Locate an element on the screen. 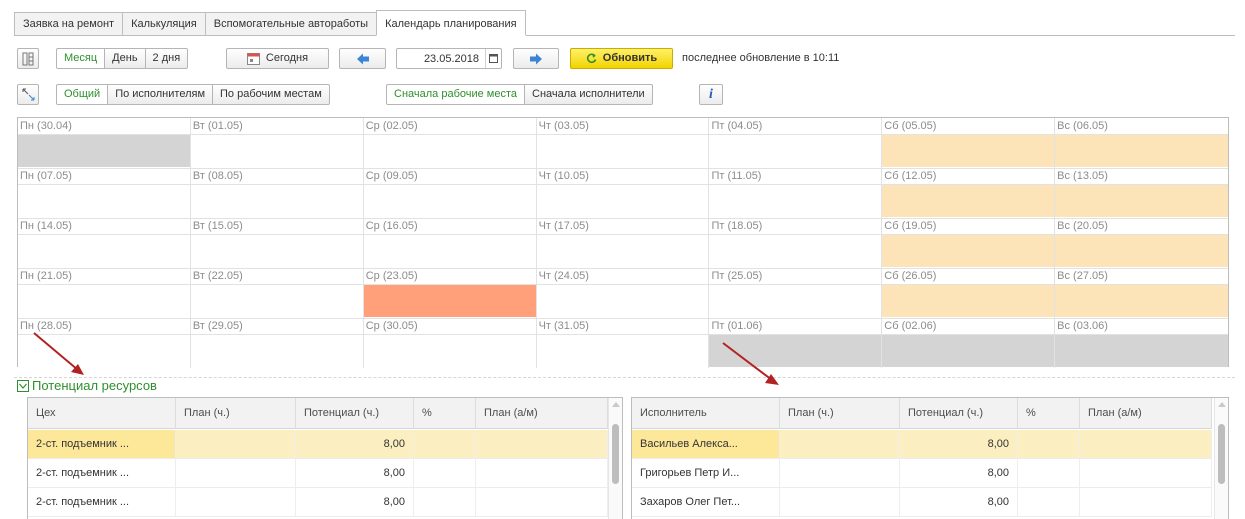 This screenshot has height=519, width=1245. calendar-day-cell: Ср (23.05) is located at coordinates (450, 293).